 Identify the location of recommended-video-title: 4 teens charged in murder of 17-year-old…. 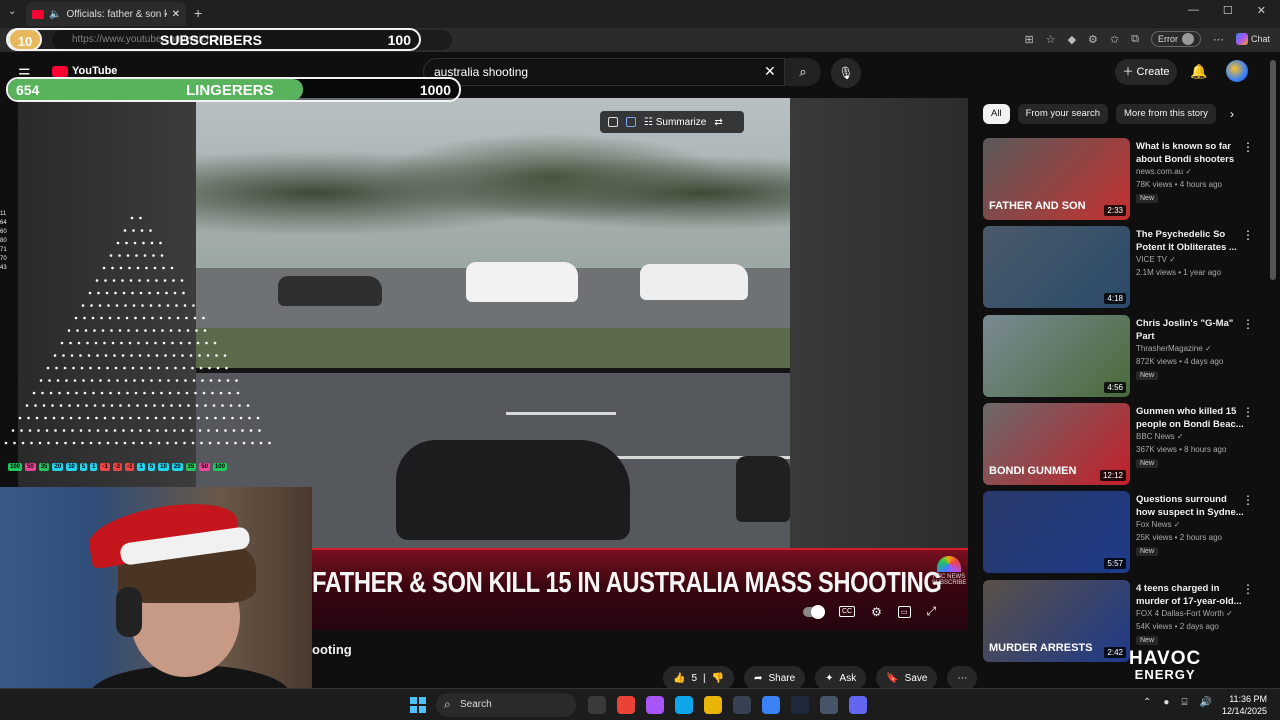
(1192, 595).